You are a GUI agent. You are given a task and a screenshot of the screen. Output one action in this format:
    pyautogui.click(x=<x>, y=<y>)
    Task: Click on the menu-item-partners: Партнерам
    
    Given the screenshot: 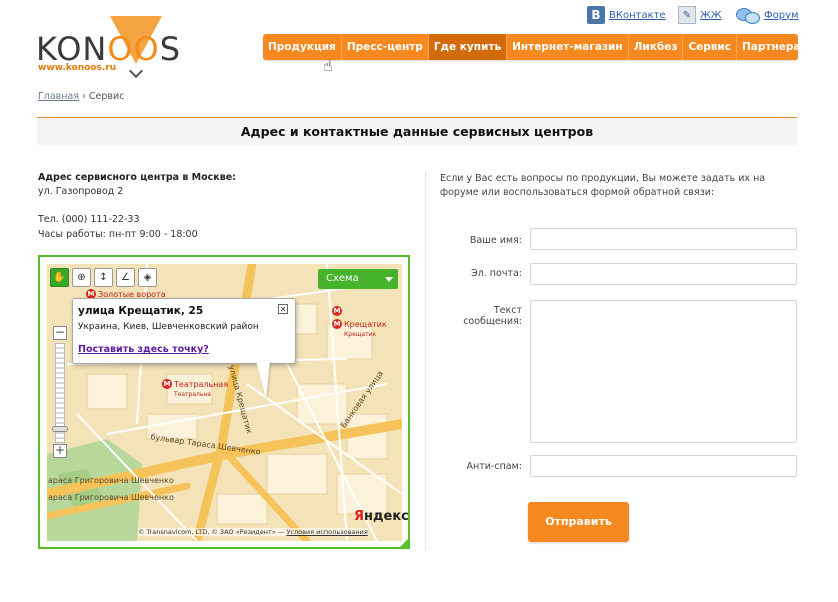 What is the action you would take?
    pyautogui.click(x=775, y=47)
    